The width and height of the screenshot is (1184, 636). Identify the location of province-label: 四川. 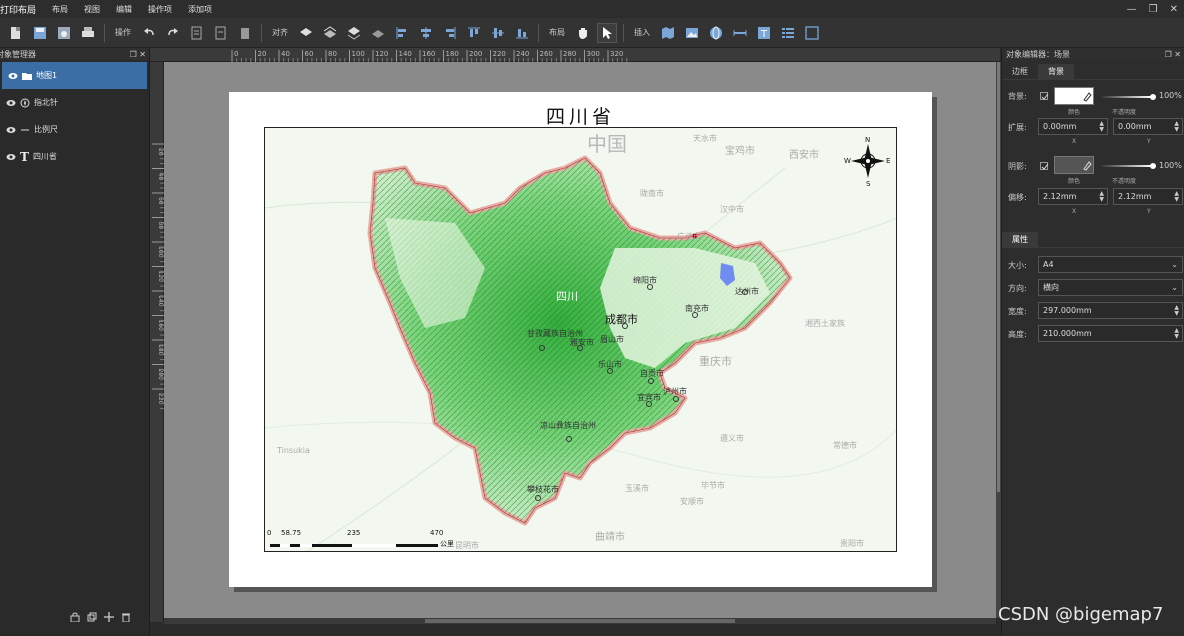
(567, 296).